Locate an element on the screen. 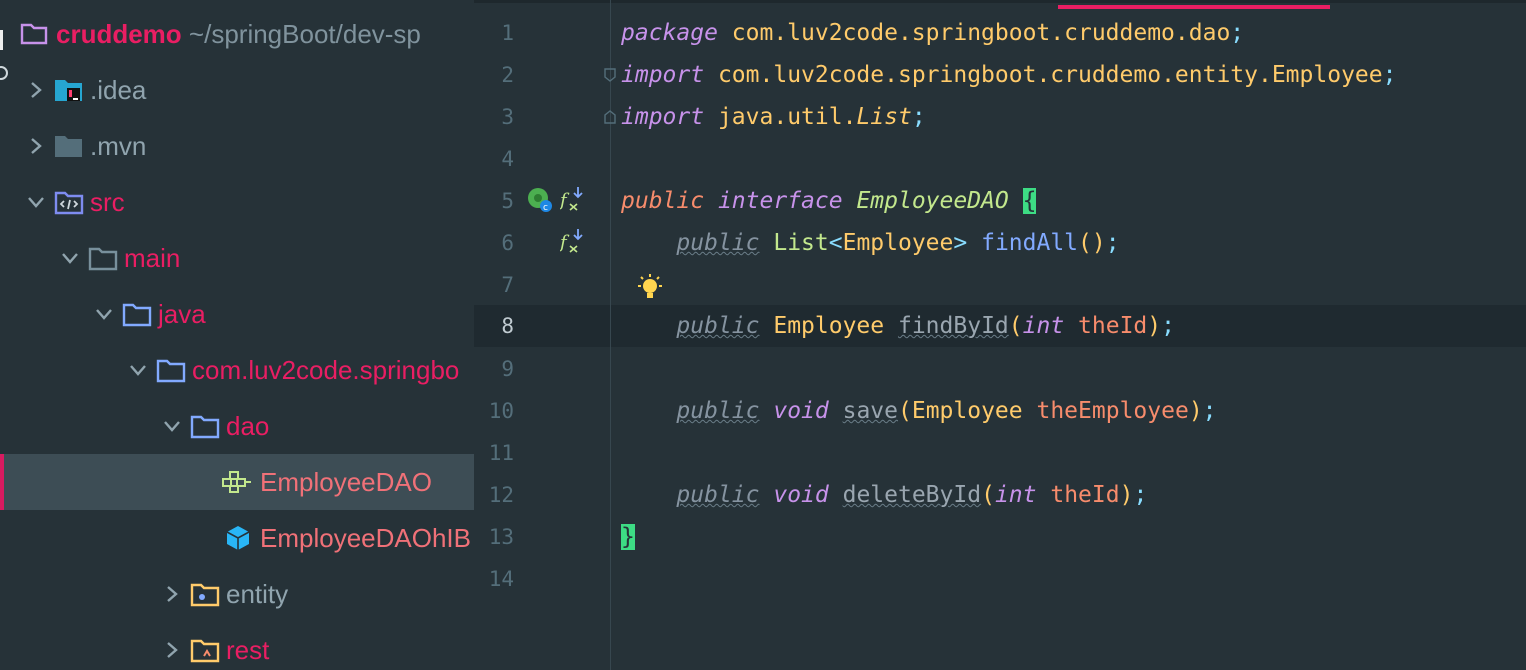 The image size is (1526, 670). tree-item-dao: dao is located at coordinates (237, 426).